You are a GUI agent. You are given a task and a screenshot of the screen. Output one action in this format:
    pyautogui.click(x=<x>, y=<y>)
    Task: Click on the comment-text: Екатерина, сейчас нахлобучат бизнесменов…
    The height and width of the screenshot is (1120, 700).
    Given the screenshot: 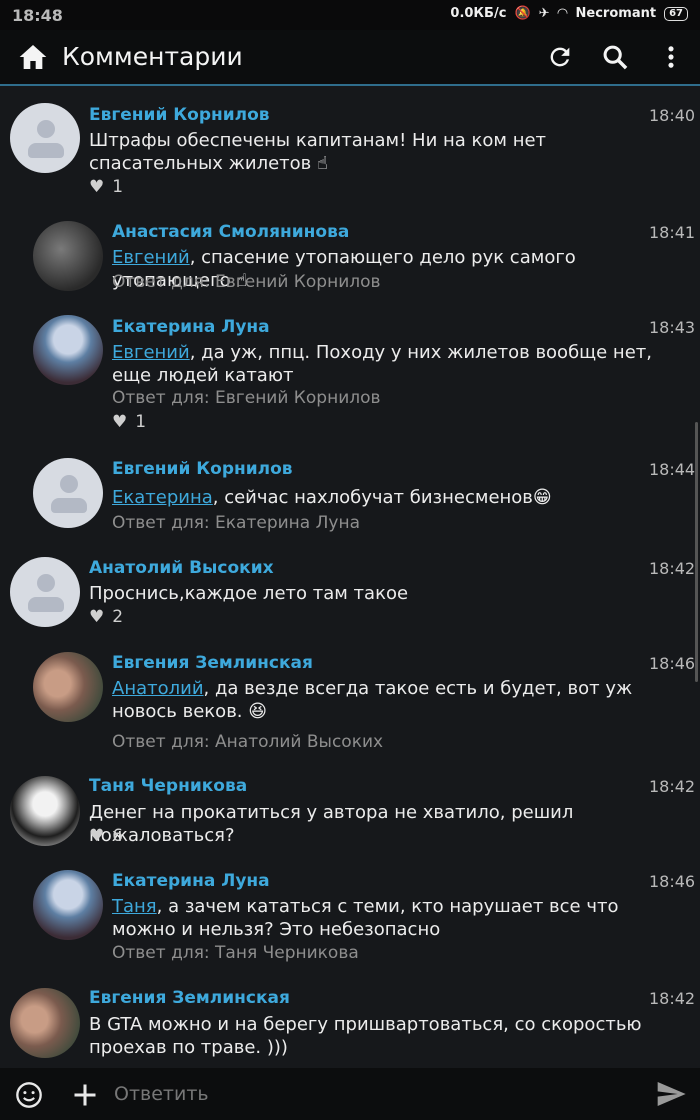 What is the action you would take?
    pyautogui.click(x=332, y=497)
    